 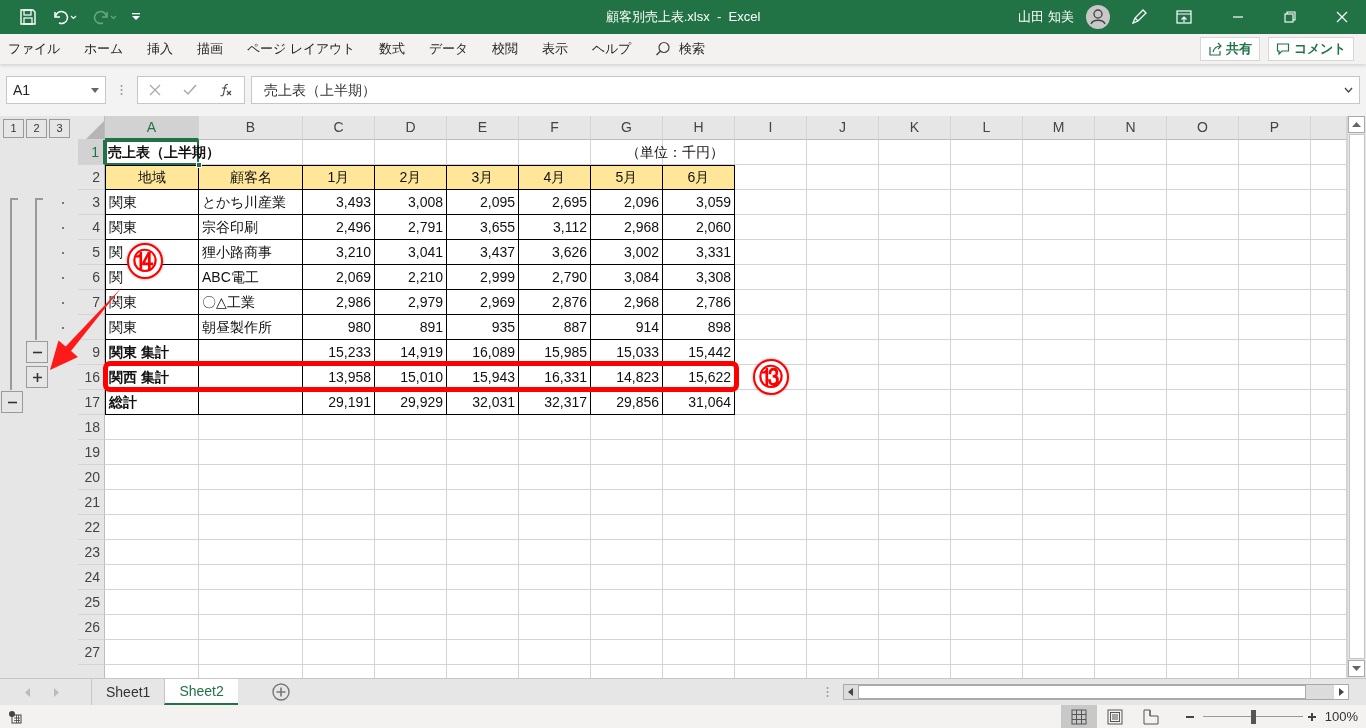 I want to click on row-header: 18, so click(x=91, y=427).